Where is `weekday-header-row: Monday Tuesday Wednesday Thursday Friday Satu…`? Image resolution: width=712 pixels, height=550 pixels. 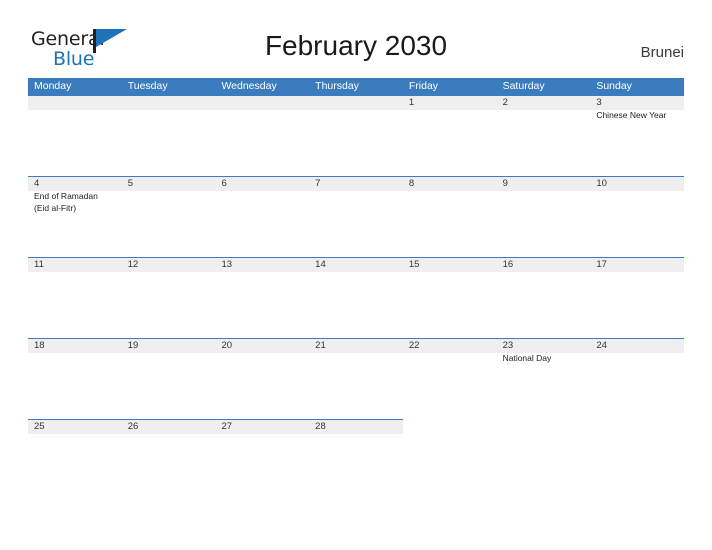 weekday-header-row: Monday Tuesday Wednesday Thursday Friday Satu… is located at coordinates (356, 86).